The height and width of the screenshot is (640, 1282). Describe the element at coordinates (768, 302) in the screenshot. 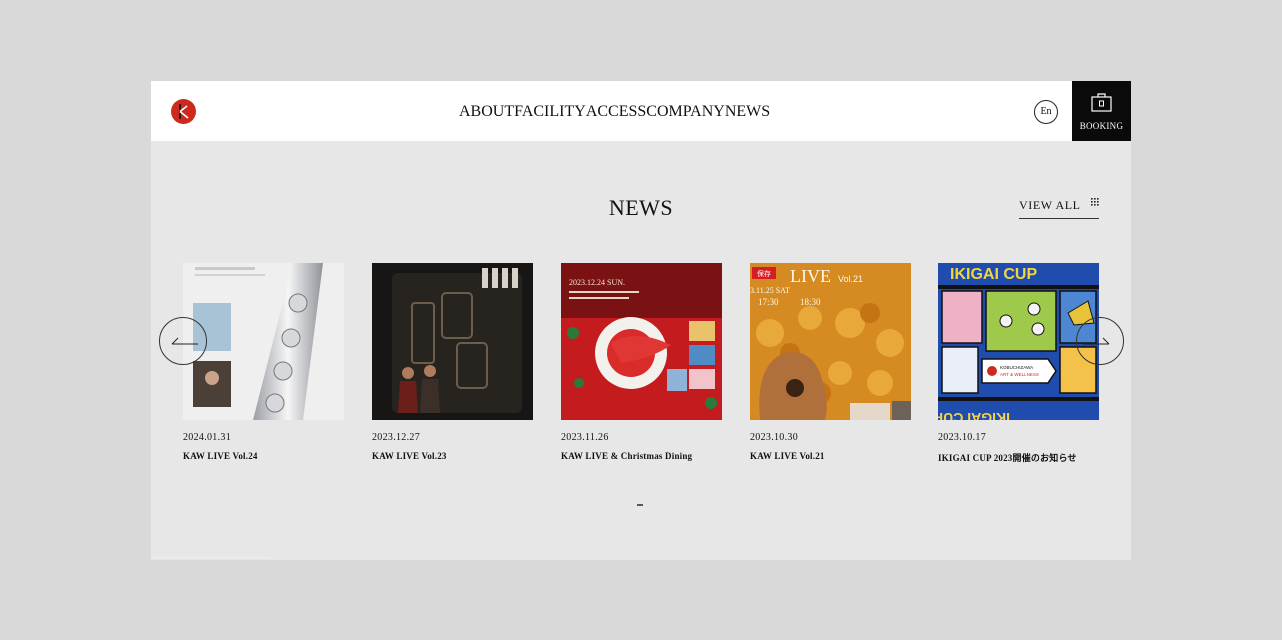

I see `thumb-live-time: 17:30` at that location.